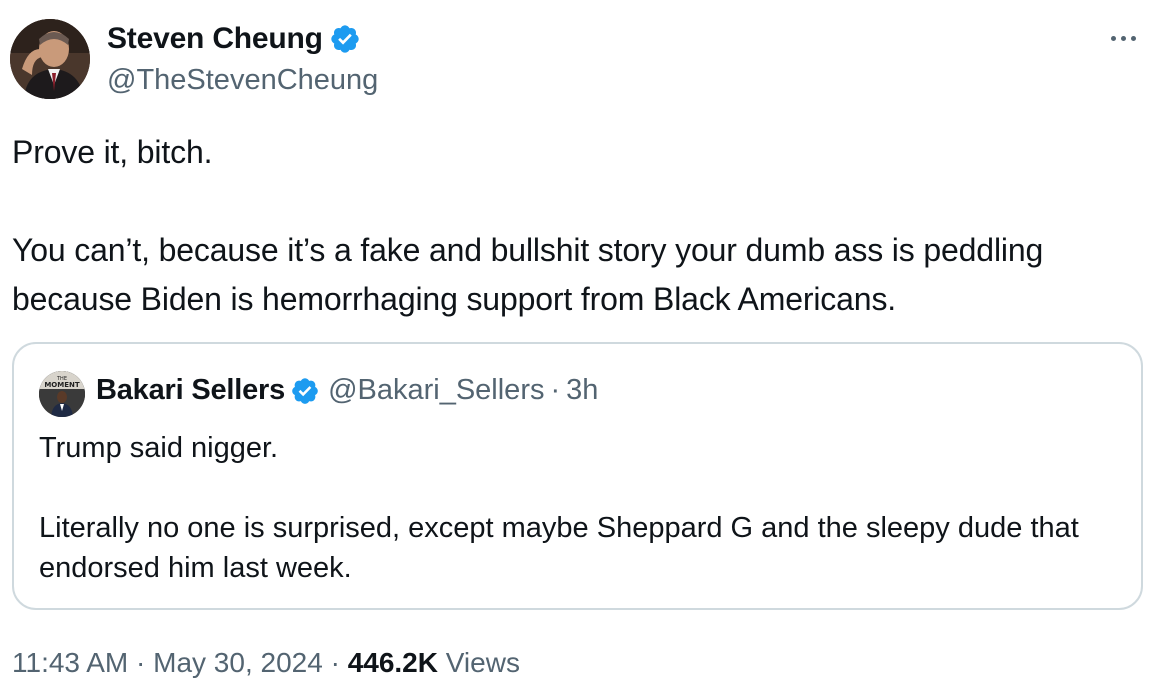 The width and height of the screenshot is (1174, 696). Describe the element at coordinates (582, 390) in the screenshot. I see `quoted-tweet-time: 3h` at that location.